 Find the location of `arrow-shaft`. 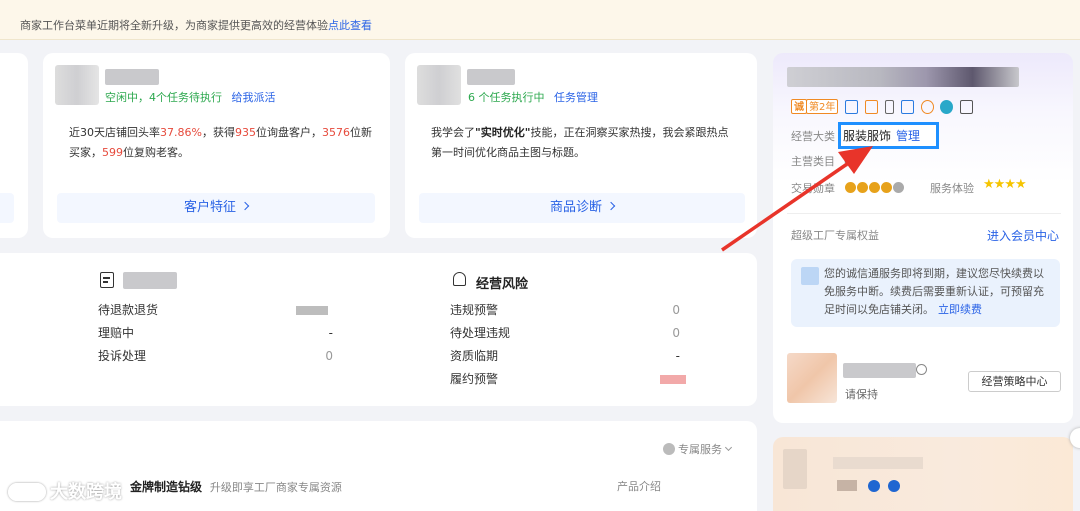

arrow-shaft is located at coordinates (786, 206).